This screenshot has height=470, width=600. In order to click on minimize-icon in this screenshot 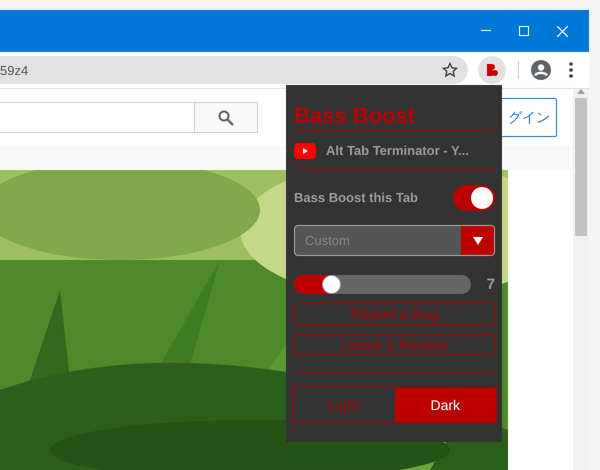, I will do `click(486, 31)`.